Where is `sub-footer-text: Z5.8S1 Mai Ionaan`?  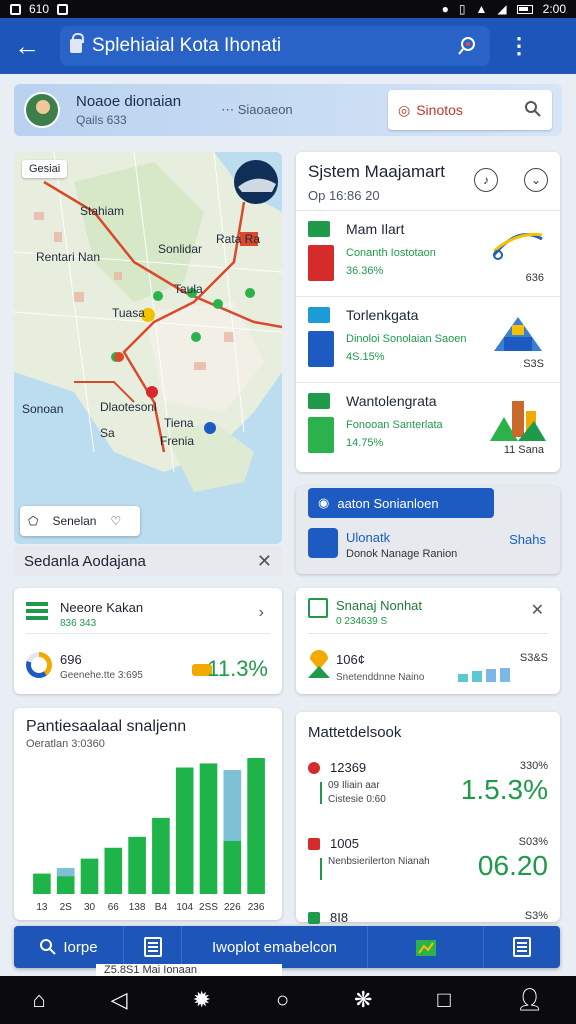
sub-footer-text: Z5.8S1 Mai Ionaan is located at coordinates (189, 970).